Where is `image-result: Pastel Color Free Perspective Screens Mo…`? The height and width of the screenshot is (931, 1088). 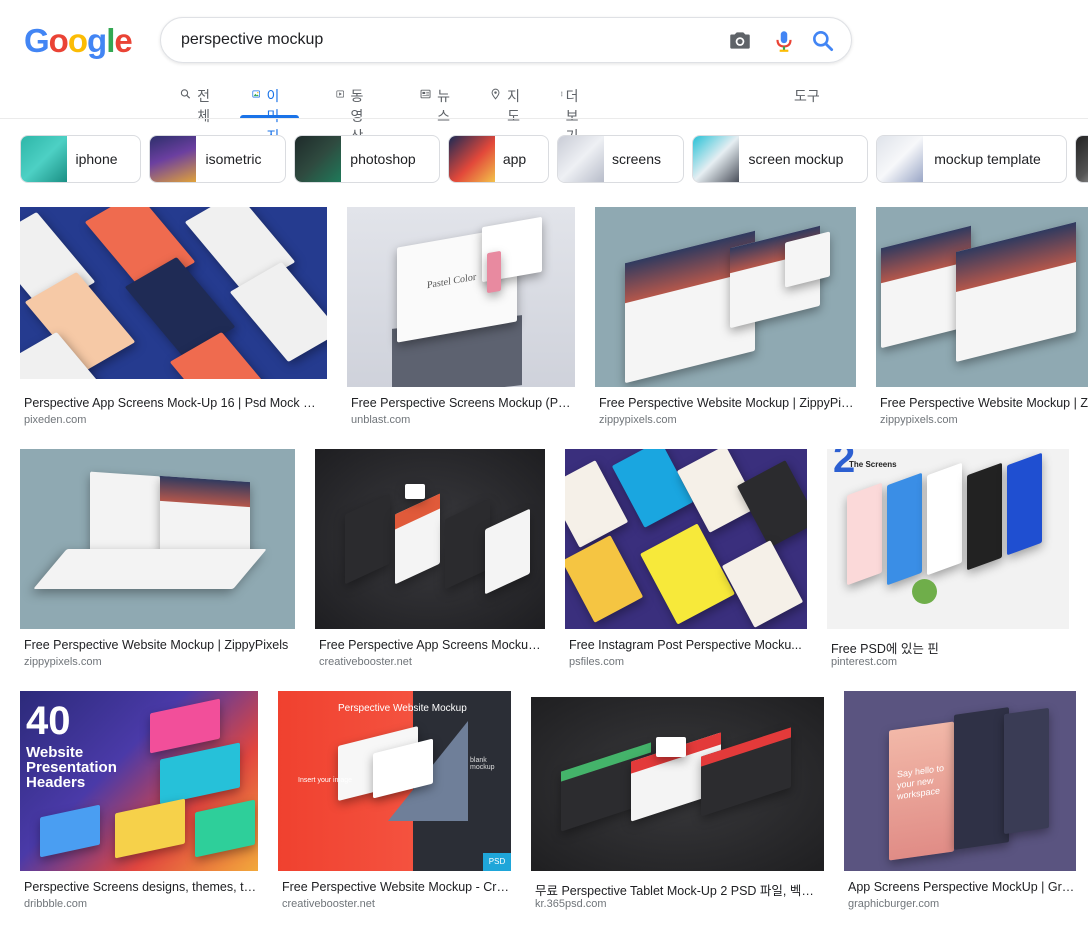 image-result: Pastel Color Free Perspective Screens Mo… is located at coordinates (461, 317).